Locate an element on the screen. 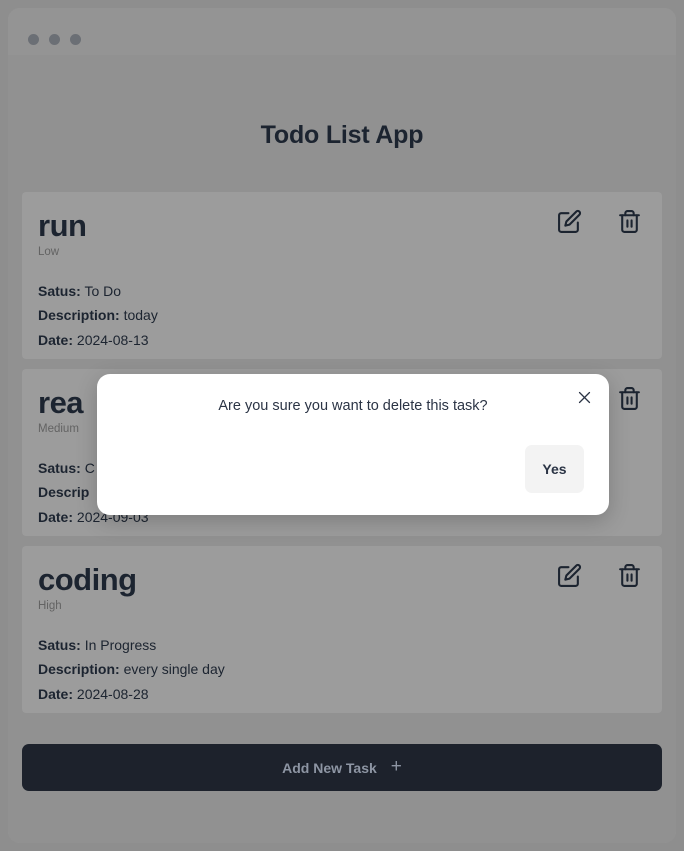 This screenshot has height=851, width=684. plus-icon: + is located at coordinates (396, 766).